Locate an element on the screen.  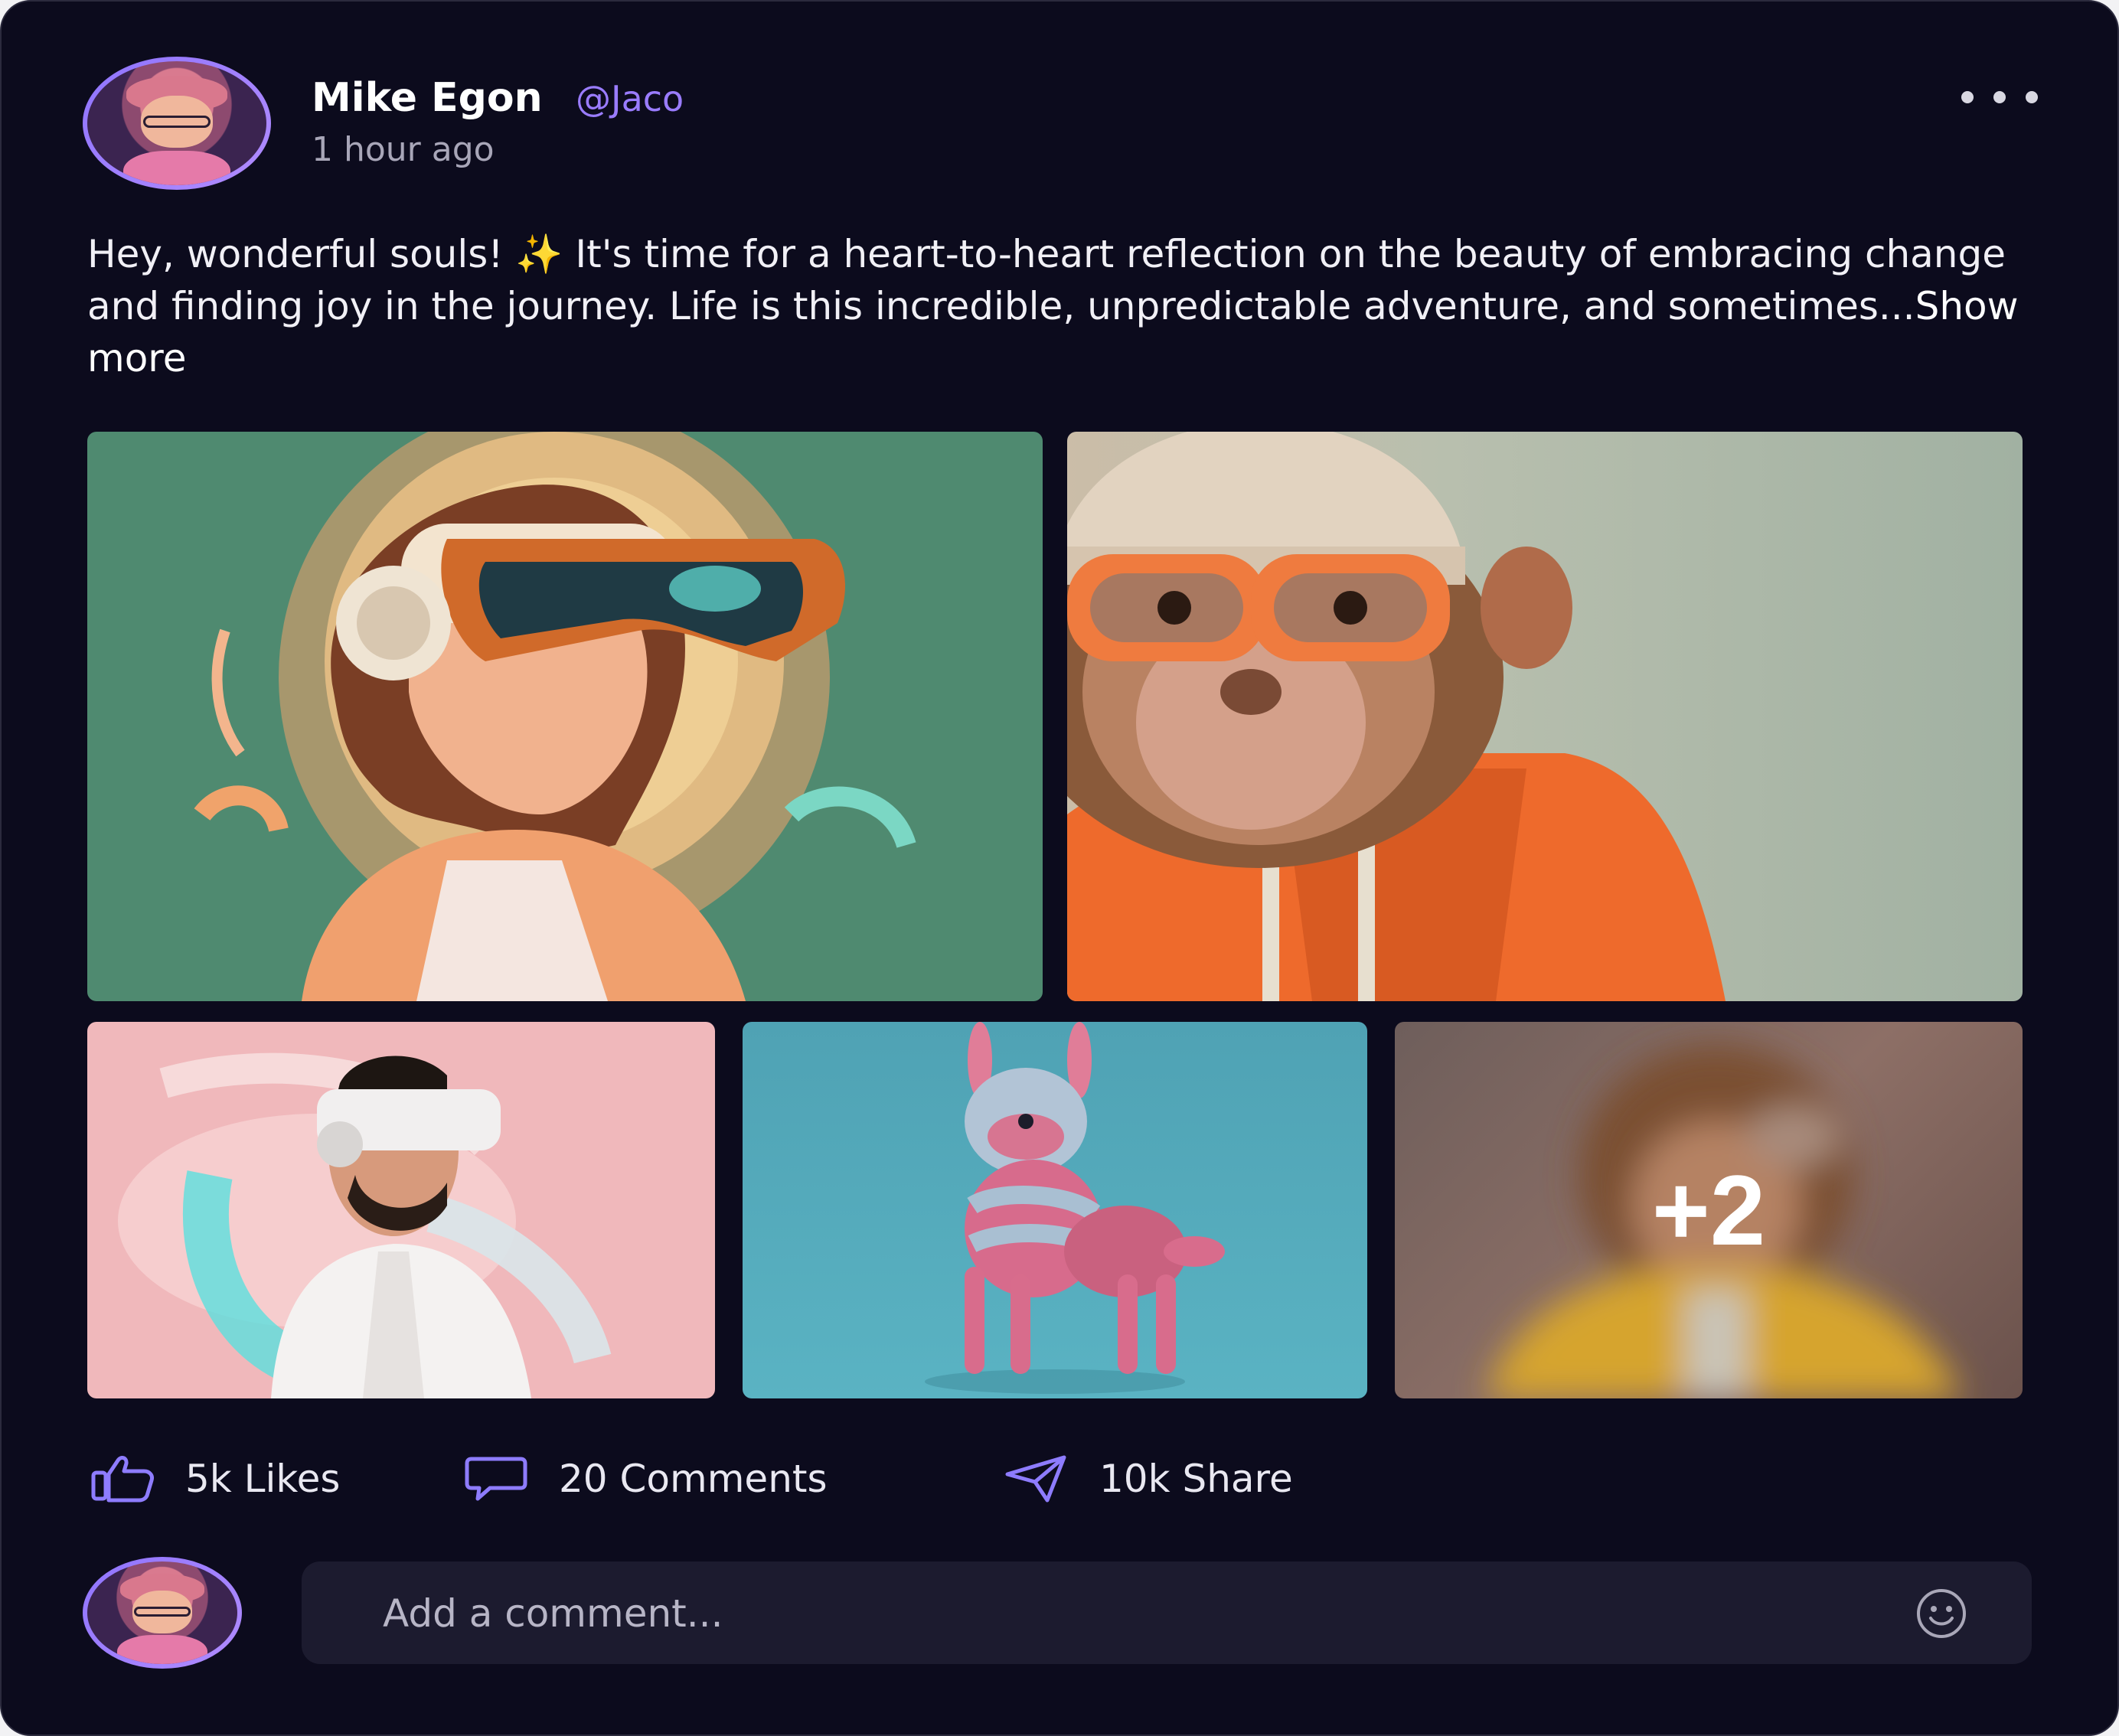
comment-button: 20 Comments is located at coordinates (646, 1478).